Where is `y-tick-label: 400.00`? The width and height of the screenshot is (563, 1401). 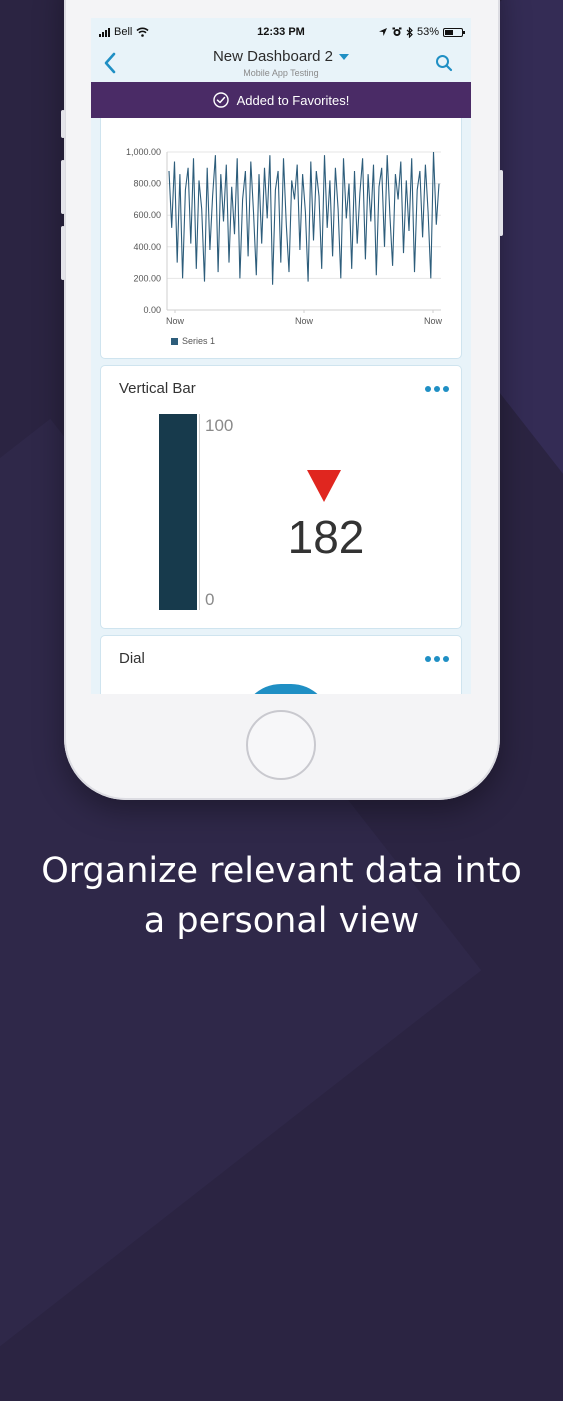 y-tick-label: 400.00 is located at coordinates (147, 247).